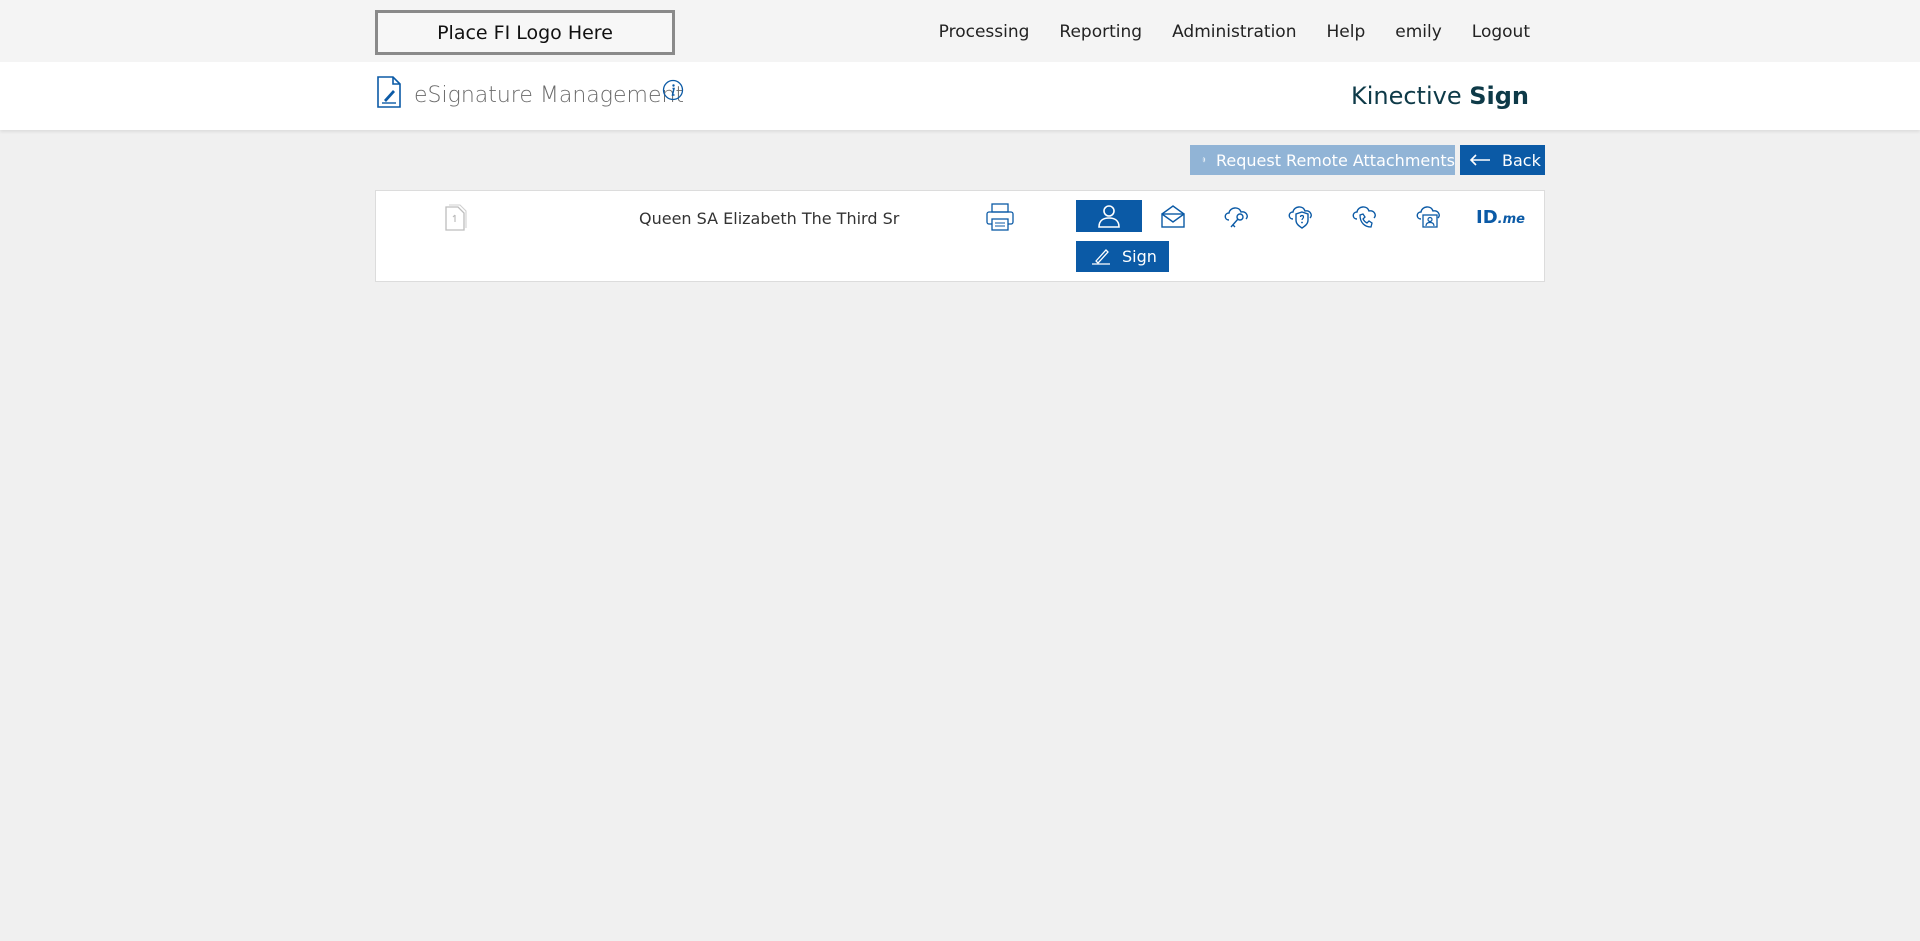 The width and height of the screenshot is (1920, 941). I want to click on sign-button: Sign, so click(1122, 256).